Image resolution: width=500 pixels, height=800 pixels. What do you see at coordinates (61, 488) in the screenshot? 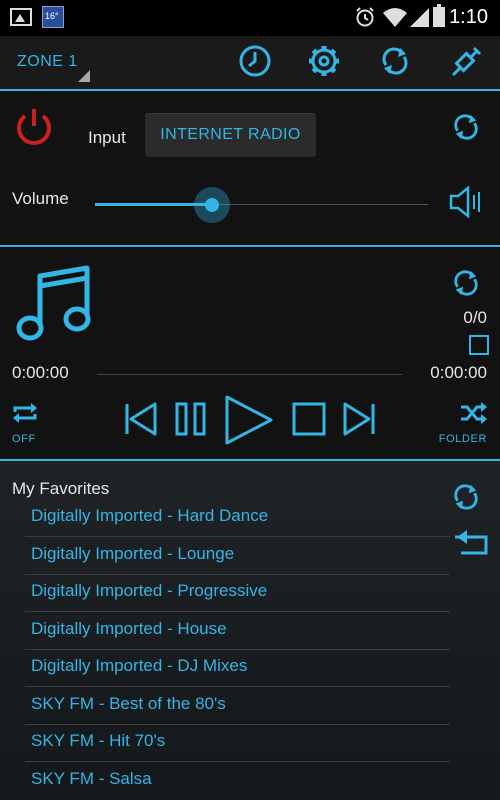
I see `favorites-title: My Favorites` at bounding box center [61, 488].